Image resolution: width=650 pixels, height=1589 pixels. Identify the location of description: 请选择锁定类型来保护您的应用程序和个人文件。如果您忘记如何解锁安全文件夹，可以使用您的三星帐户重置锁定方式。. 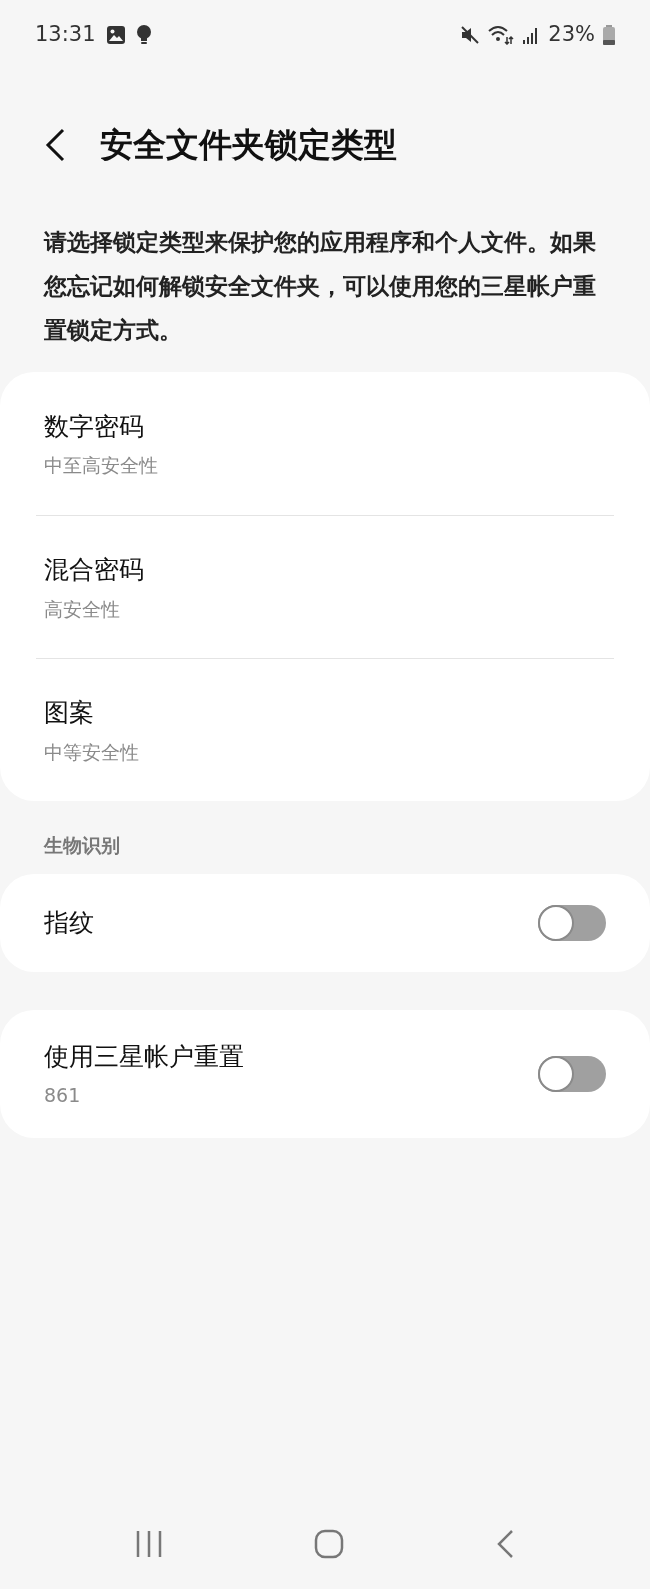
(319, 286).